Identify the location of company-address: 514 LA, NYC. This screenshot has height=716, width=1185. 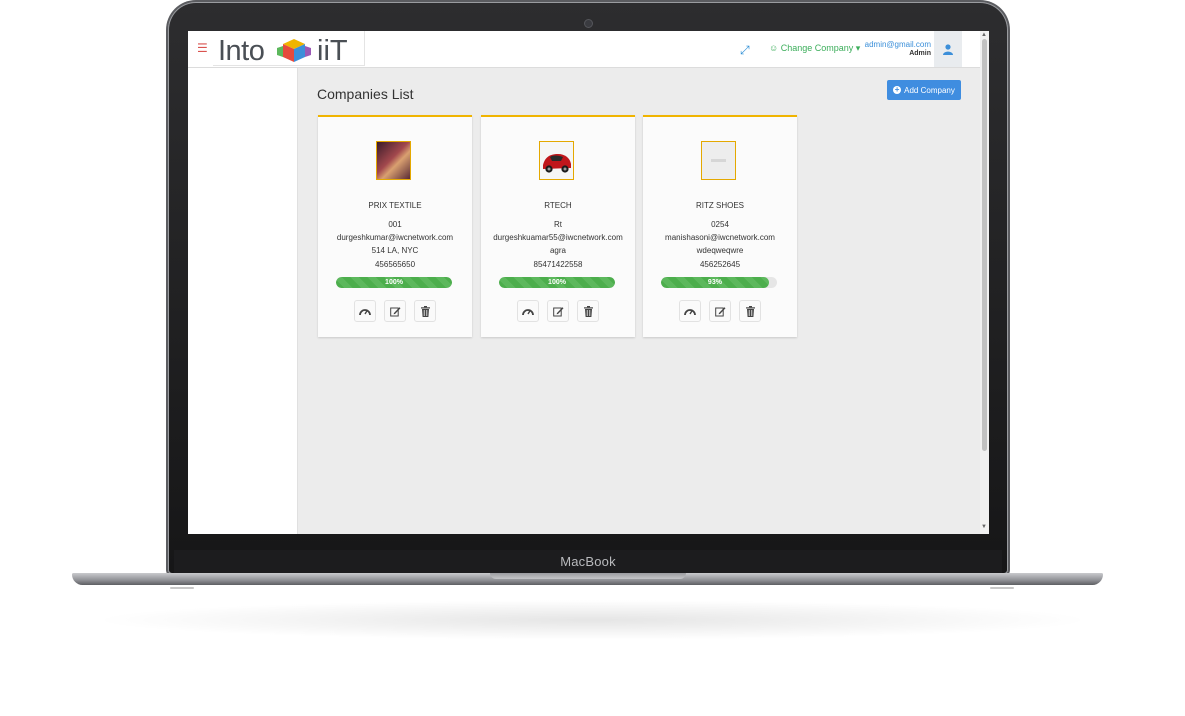
(395, 250).